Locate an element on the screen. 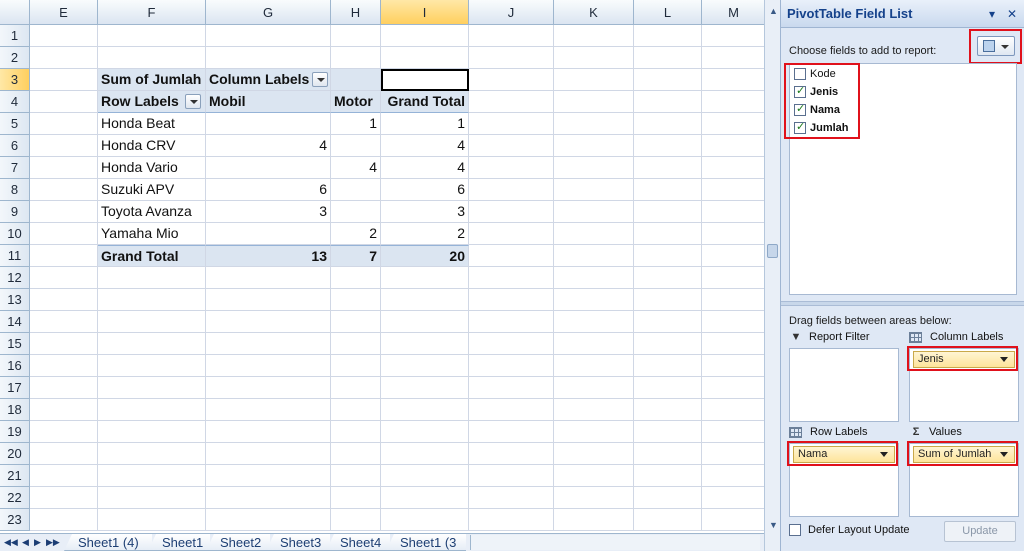 The width and height of the screenshot is (1024, 551). row-header-10: 10 is located at coordinates (15, 234).